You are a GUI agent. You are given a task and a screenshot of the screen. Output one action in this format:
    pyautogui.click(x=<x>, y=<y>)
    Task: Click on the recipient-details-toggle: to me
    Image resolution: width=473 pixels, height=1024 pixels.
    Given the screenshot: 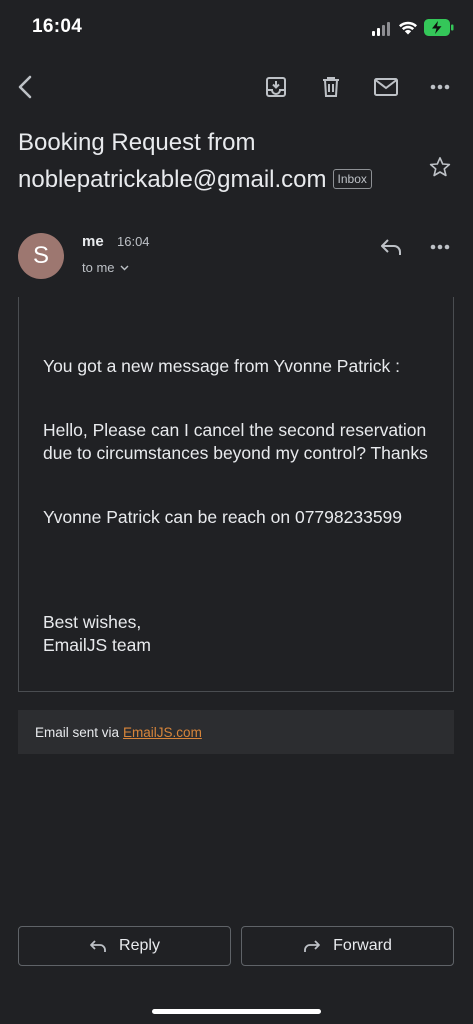 What is the action you would take?
    pyautogui.click(x=105, y=267)
    